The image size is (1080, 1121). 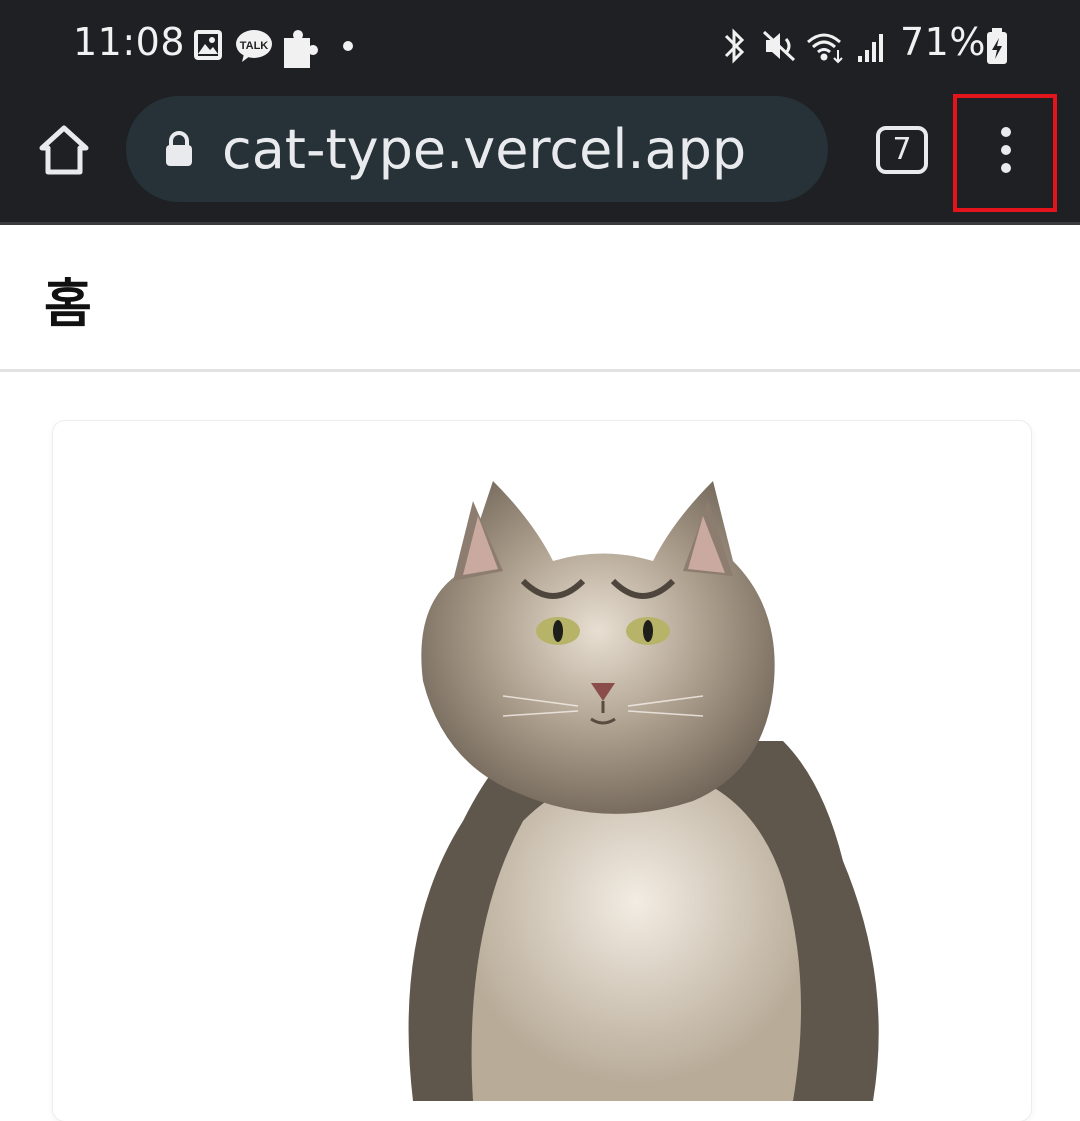 I want to click on battery-icon, so click(x=997, y=46).